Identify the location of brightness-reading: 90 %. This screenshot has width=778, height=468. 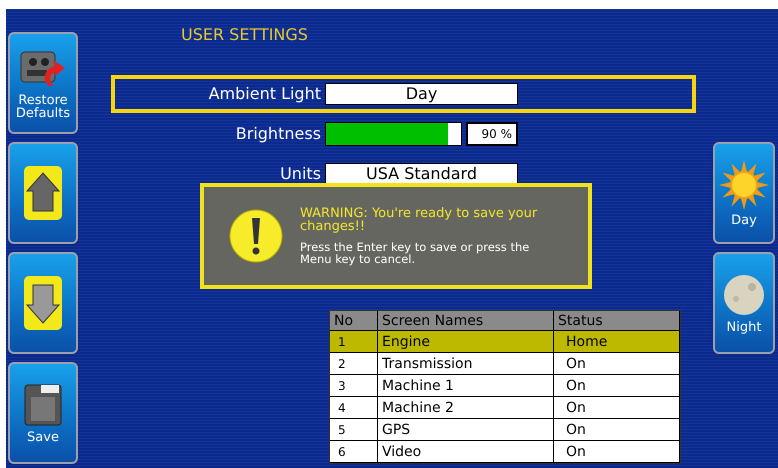
(492, 134).